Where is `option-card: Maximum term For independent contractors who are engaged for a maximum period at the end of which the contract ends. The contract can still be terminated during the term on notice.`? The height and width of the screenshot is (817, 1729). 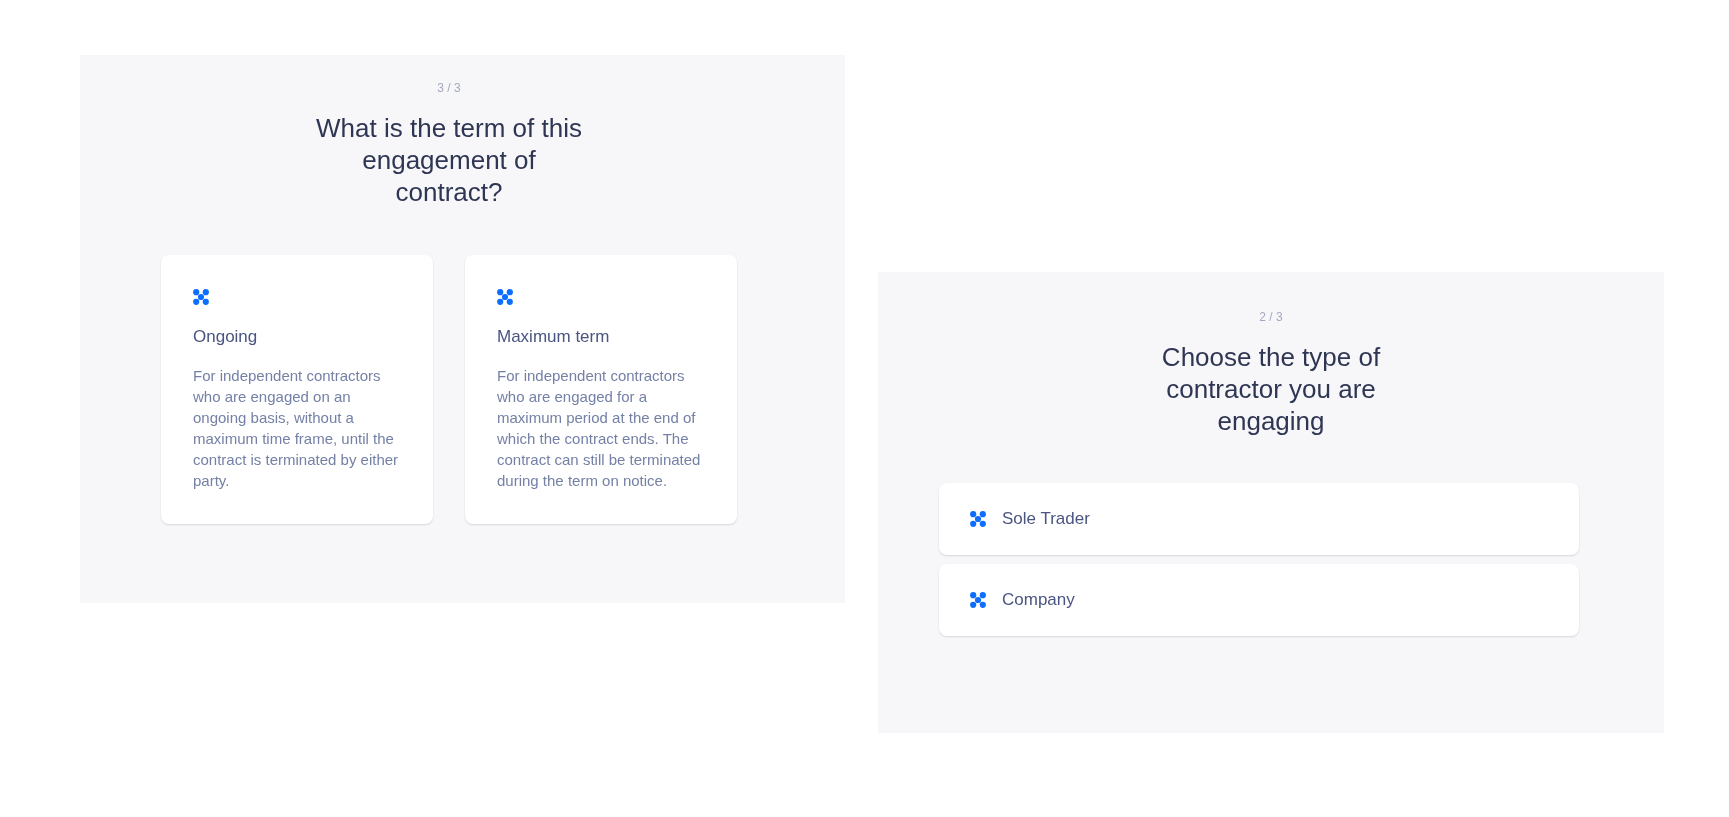
option-card: Maximum term For independent contractors who are engaged for a maximum period at the end of which the contract ends. The contract can still be terminated during the term on notice. is located at coordinates (601, 389).